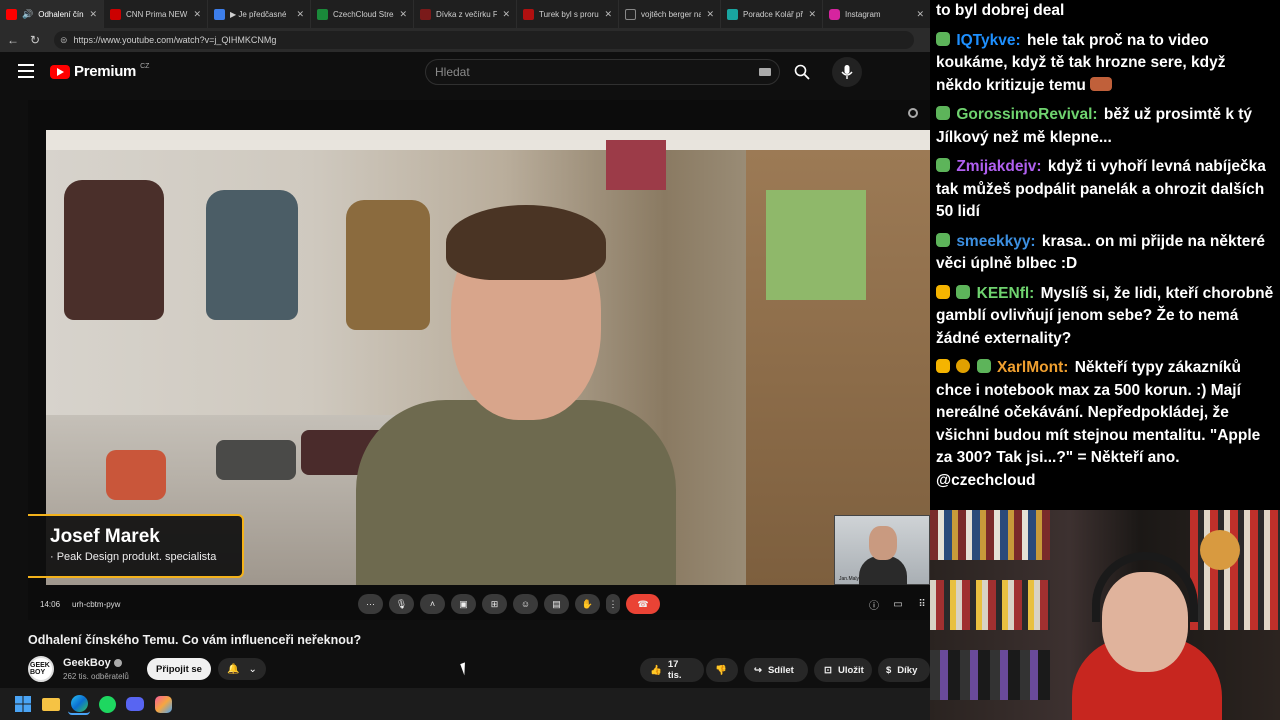 This screenshot has width=1280, height=720. Describe the element at coordinates (765, 72) in the screenshot. I see `keyboard-icon` at that location.